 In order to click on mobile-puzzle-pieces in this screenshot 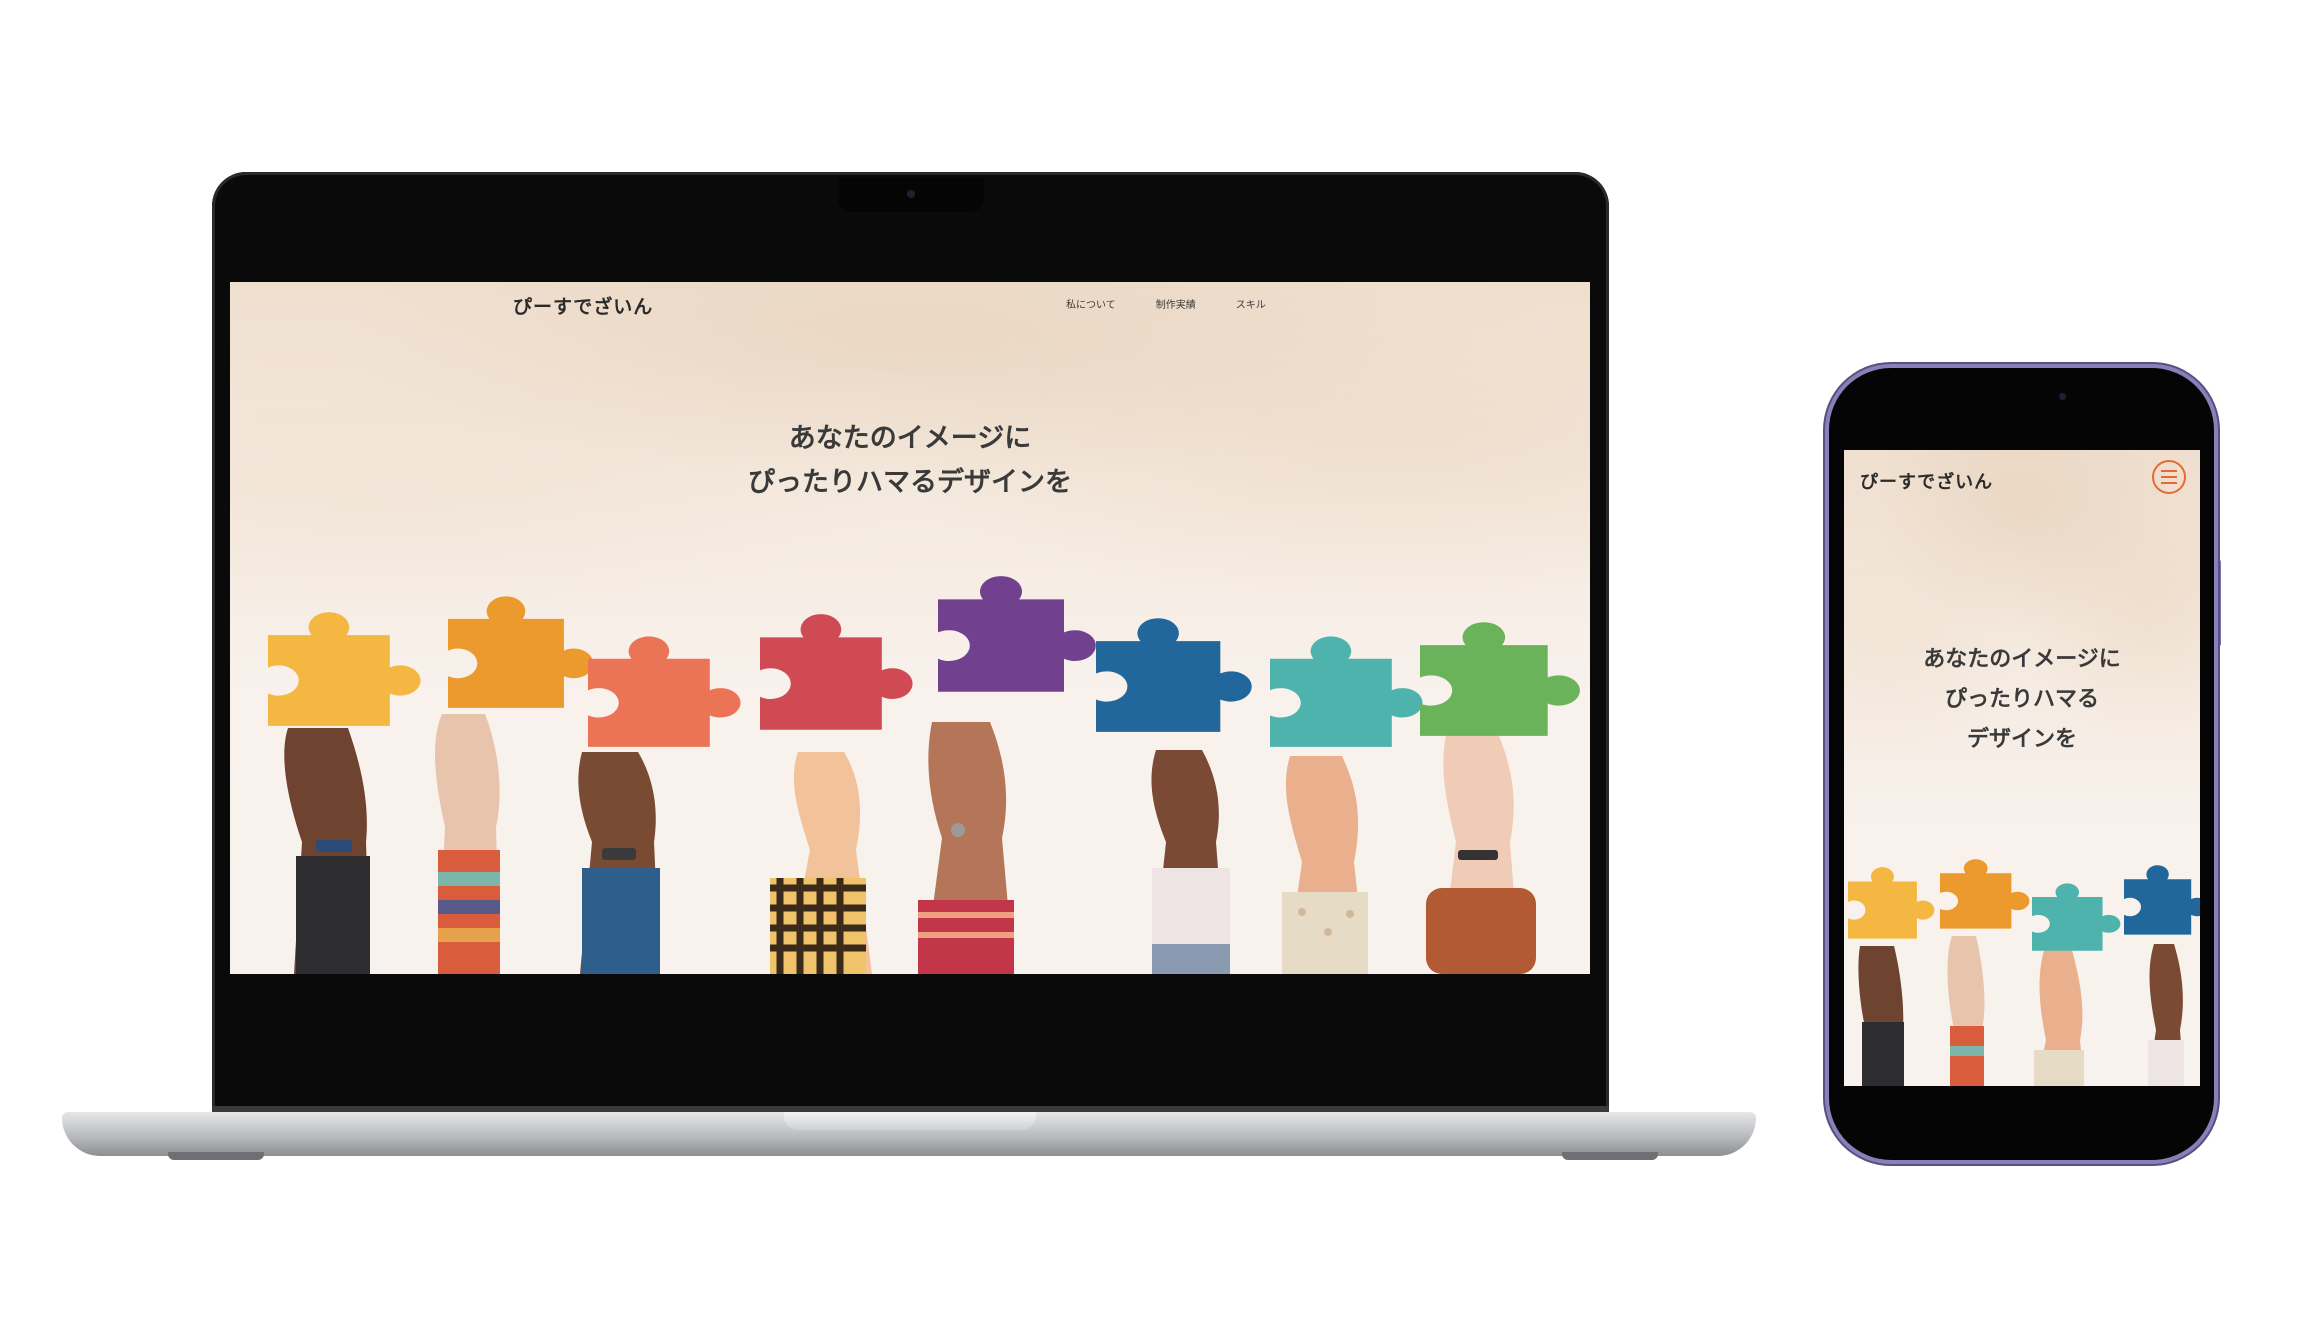, I will do `click(2024, 905)`.